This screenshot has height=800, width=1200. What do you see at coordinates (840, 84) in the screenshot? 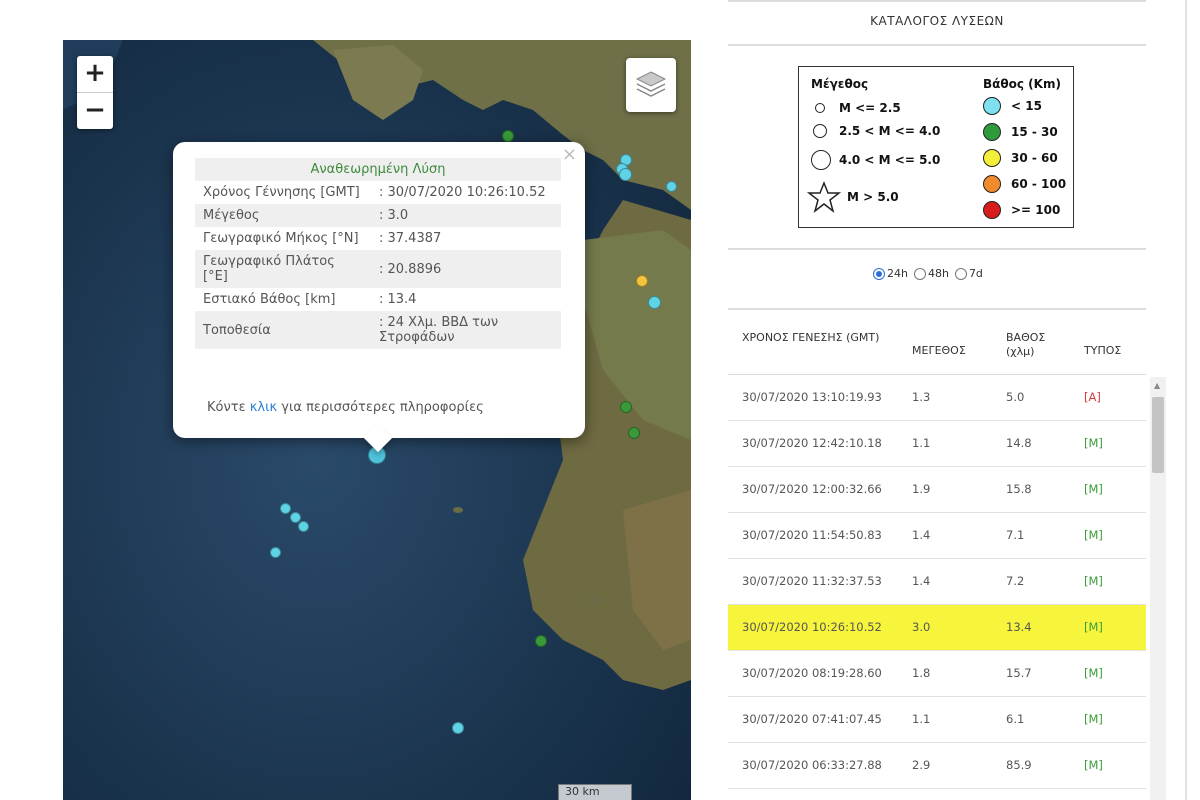
I see `legend-size-header: Μέγεθος` at bounding box center [840, 84].